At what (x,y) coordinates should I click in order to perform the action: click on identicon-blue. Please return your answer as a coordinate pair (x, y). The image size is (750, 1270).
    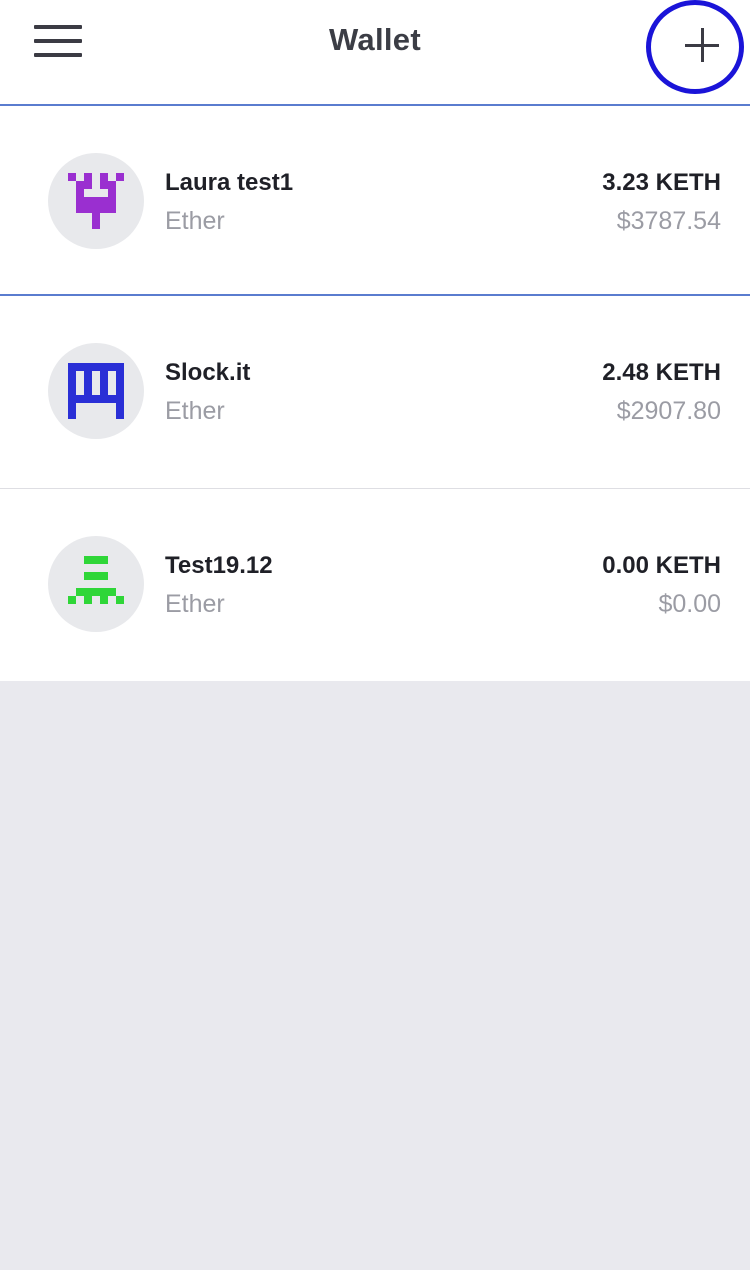
    Looking at the image, I should click on (96, 391).